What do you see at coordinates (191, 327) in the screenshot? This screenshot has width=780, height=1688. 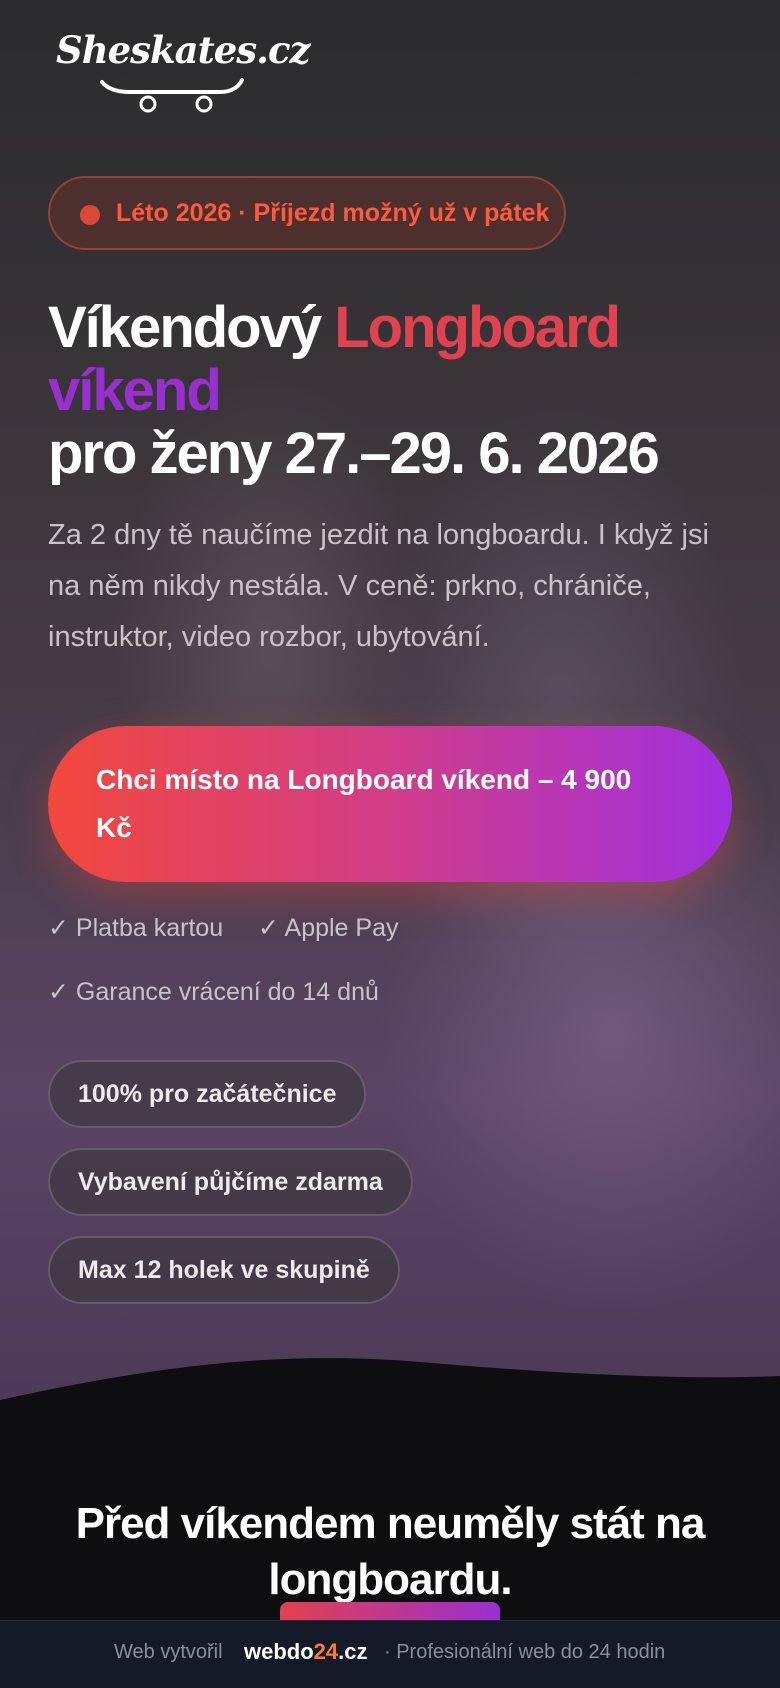 I see `title-part-1: Víkendový` at bounding box center [191, 327].